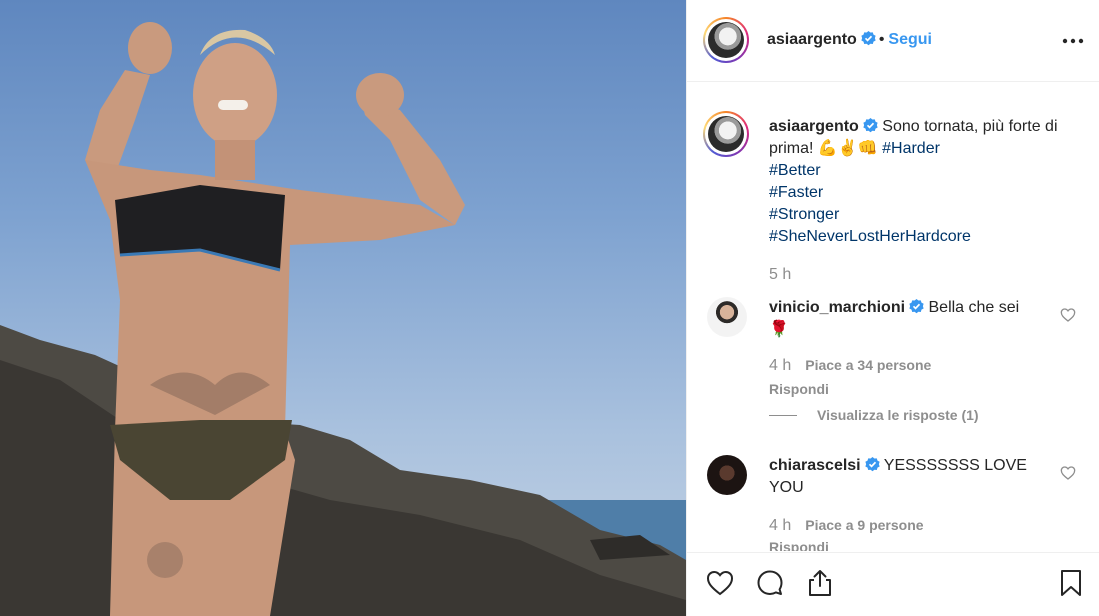 The image size is (1099, 616). I want to click on share-icon, so click(820, 583).